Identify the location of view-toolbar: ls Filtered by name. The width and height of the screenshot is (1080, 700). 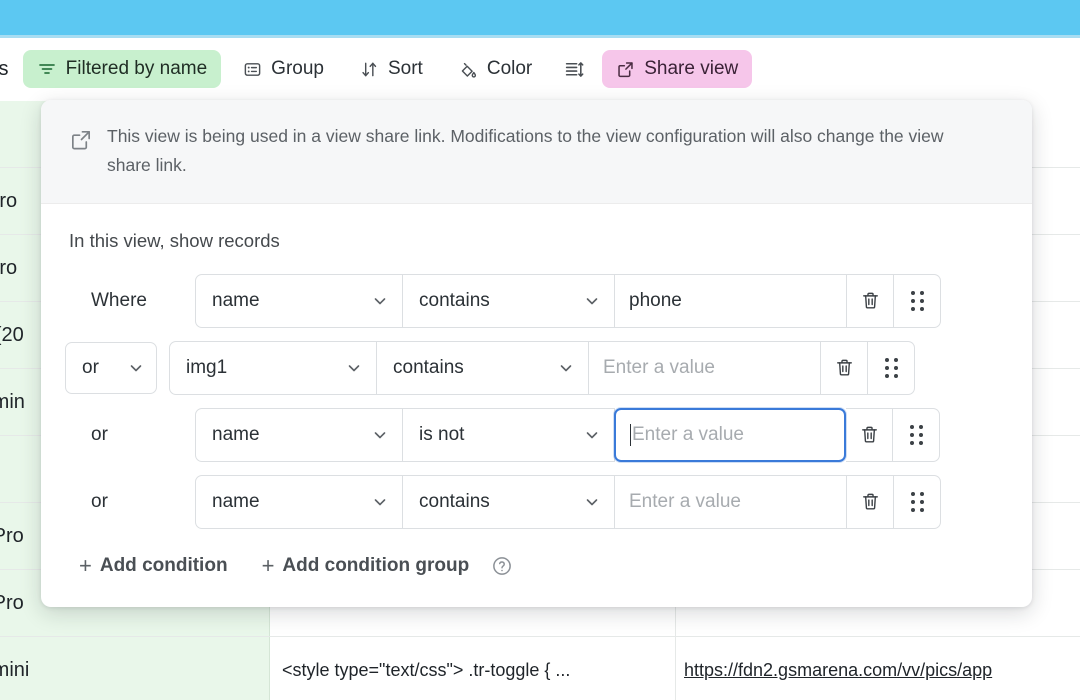
(540, 69).